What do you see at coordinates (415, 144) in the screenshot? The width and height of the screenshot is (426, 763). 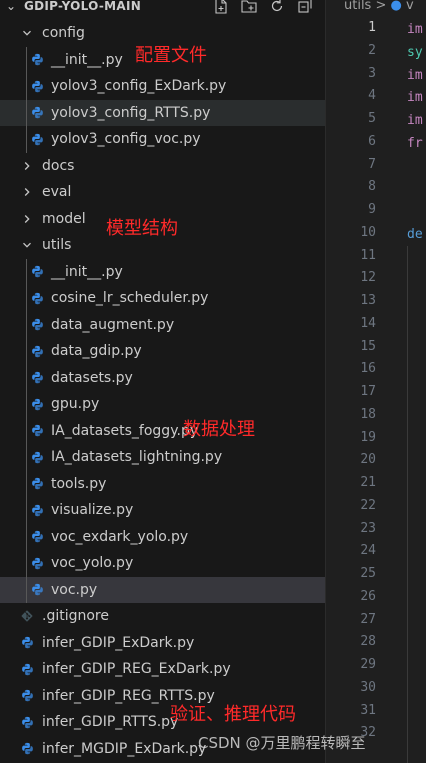 I see `code-line: fr` at bounding box center [415, 144].